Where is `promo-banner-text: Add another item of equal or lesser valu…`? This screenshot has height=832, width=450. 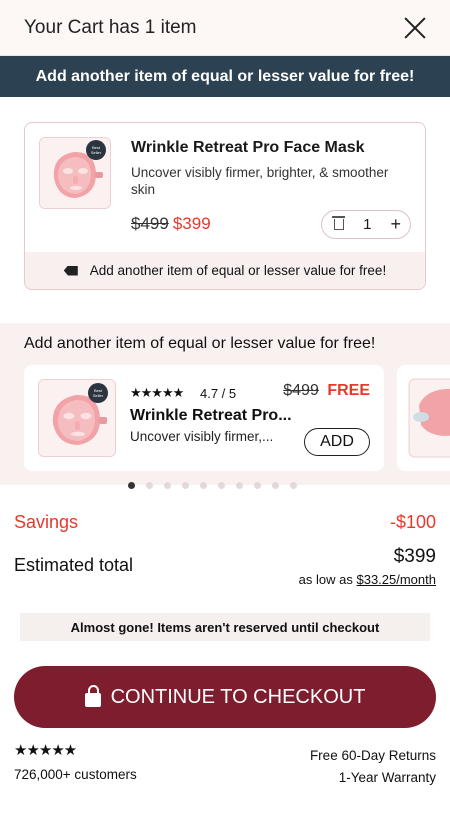
promo-banner-text: Add another item of equal or lesser valu… is located at coordinates (225, 76).